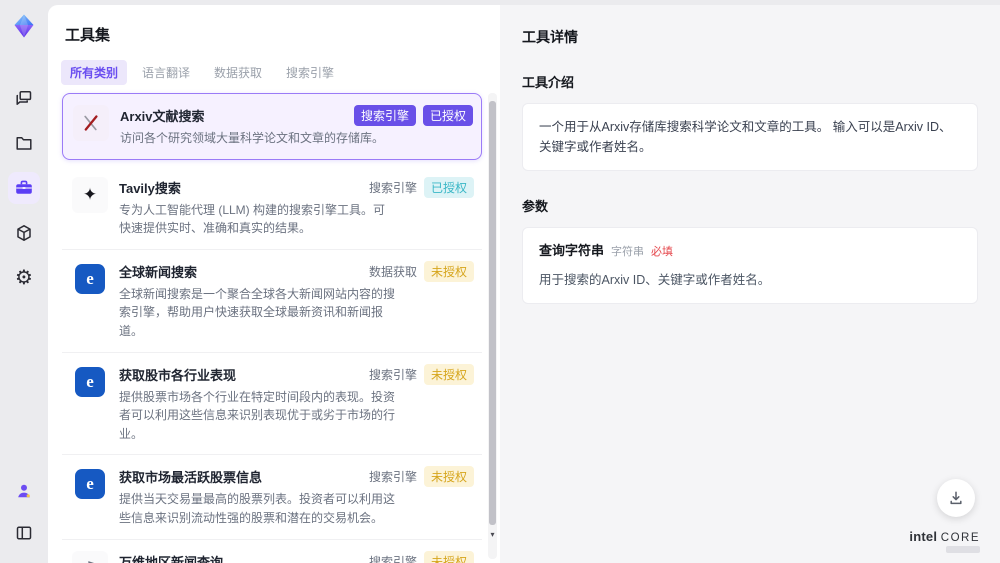 The image size is (1000, 563). What do you see at coordinates (178, 375) in the screenshot?
I see `tool-name: 获取股市各行业表现` at bounding box center [178, 375].